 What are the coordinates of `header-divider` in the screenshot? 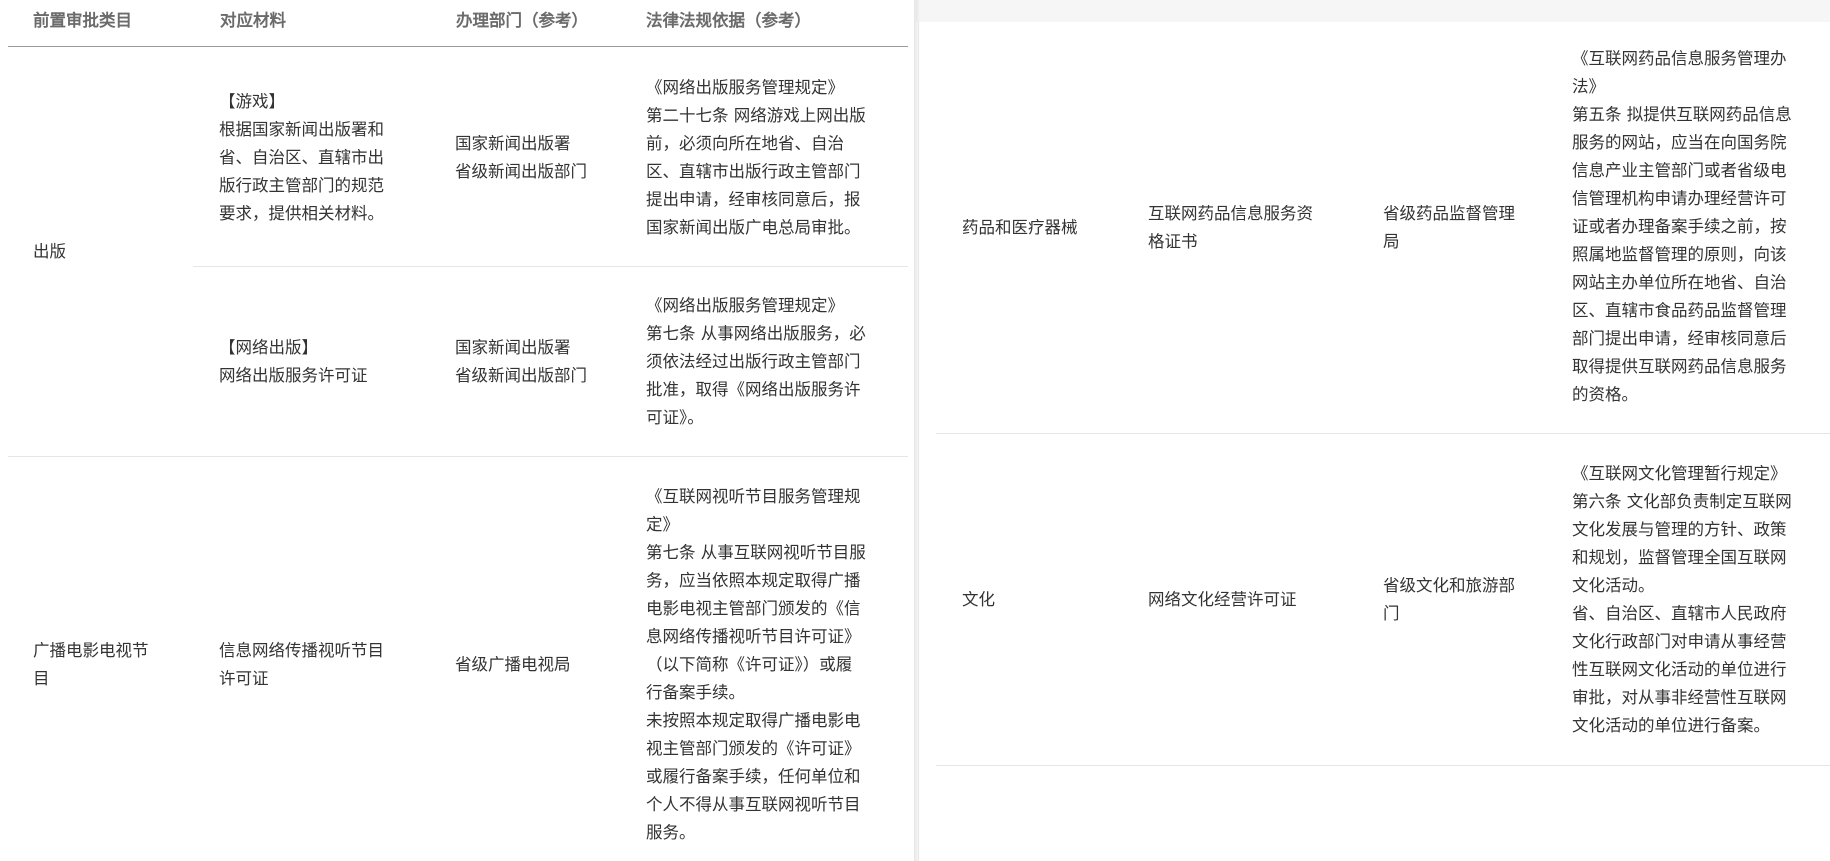 It's located at (458, 46).